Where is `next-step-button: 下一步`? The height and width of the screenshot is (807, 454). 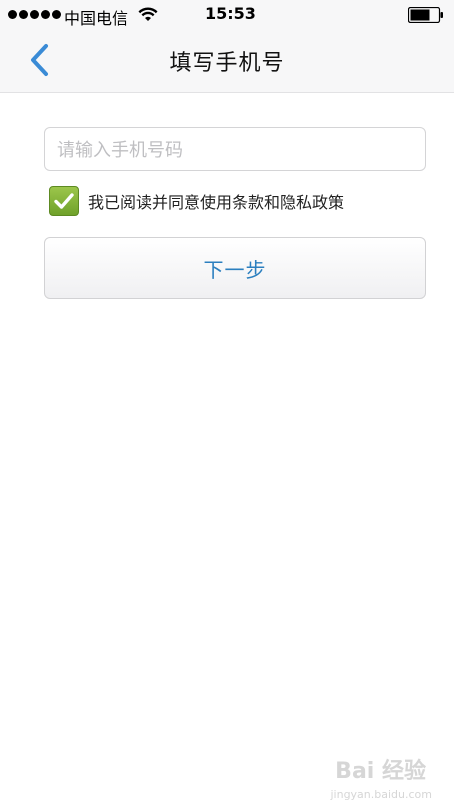
next-step-button: 下一步 is located at coordinates (235, 268).